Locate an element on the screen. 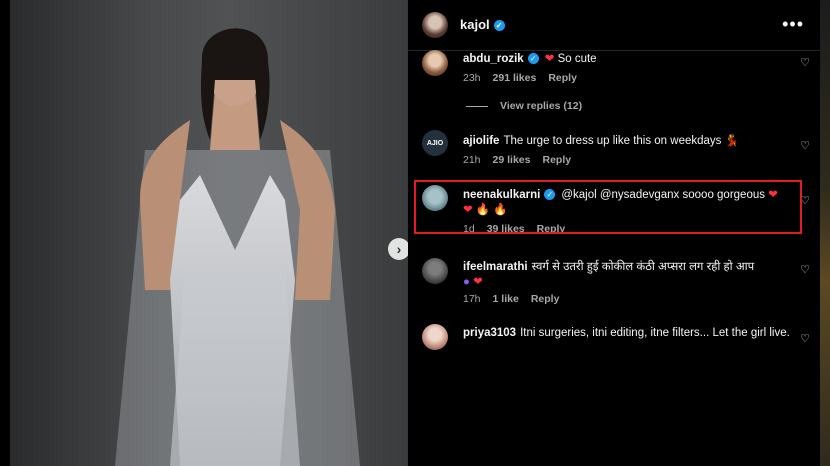 Image resolution: width=830 pixels, height=466 pixels. comment-likes: 291 likes is located at coordinates (515, 78).